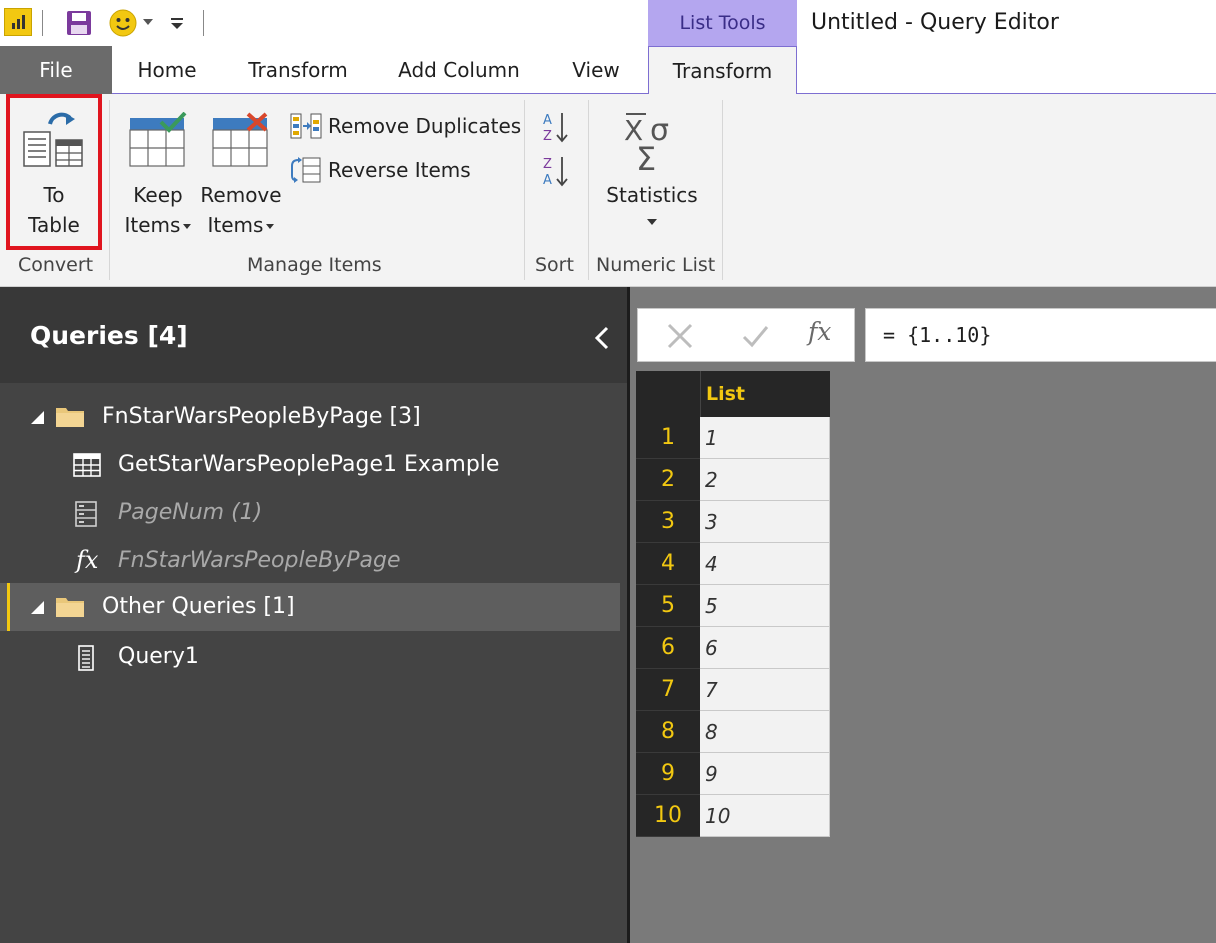 Image resolution: width=1216 pixels, height=943 pixels. What do you see at coordinates (18, 22) in the screenshot?
I see `power-bi-logo-icon` at bounding box center [18, 22].